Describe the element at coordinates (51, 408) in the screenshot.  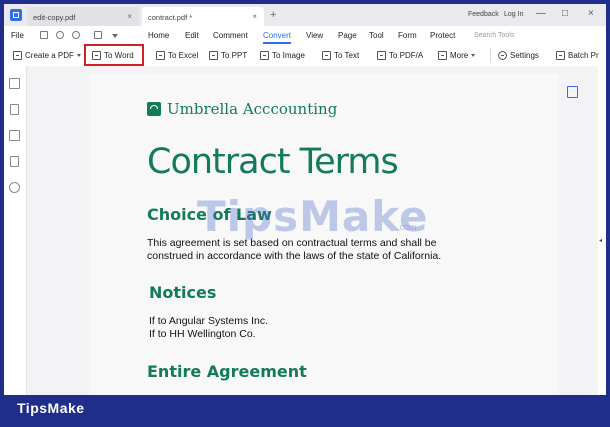
I see `footer-brand: TipsMake` at that location.